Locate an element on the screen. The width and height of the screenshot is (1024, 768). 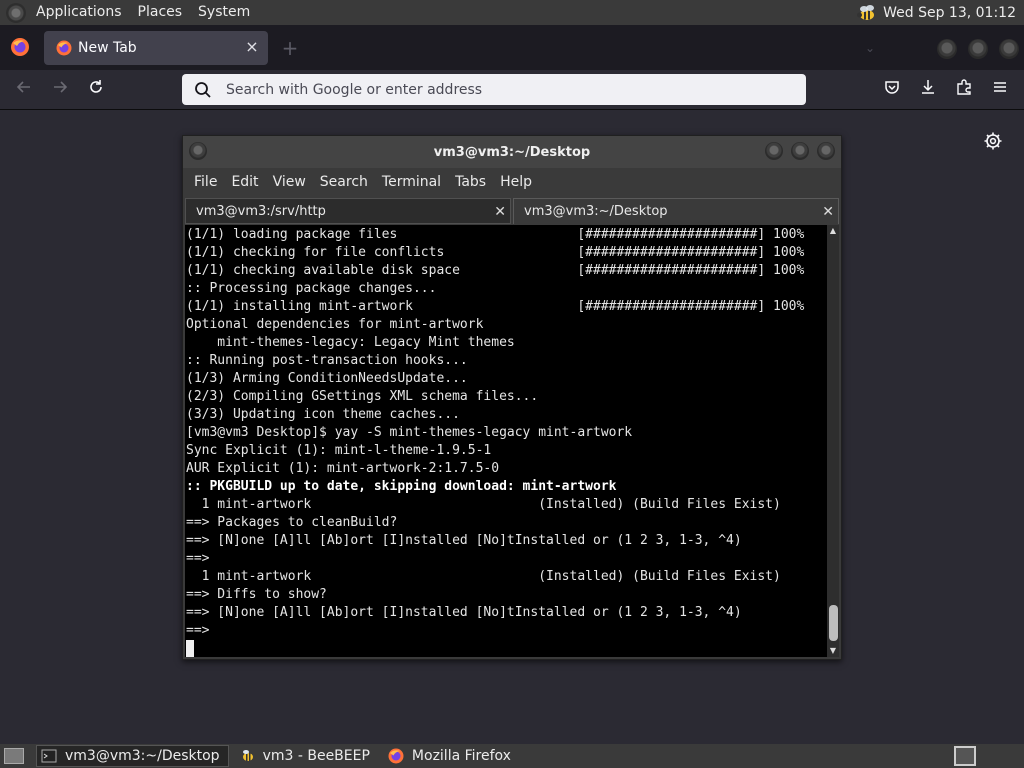
close-window-button is located at coordinates (1009, 49).